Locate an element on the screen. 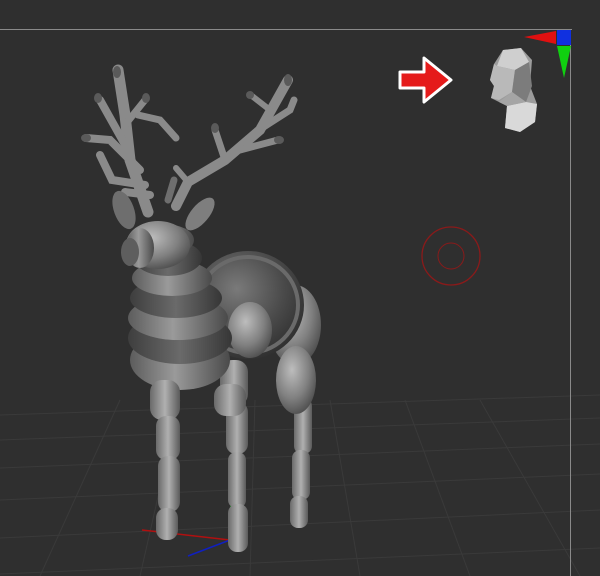 Image resolution: width=600 pixels, height=576 pixels. y-axis-cone is located at coordinates (564, 62).